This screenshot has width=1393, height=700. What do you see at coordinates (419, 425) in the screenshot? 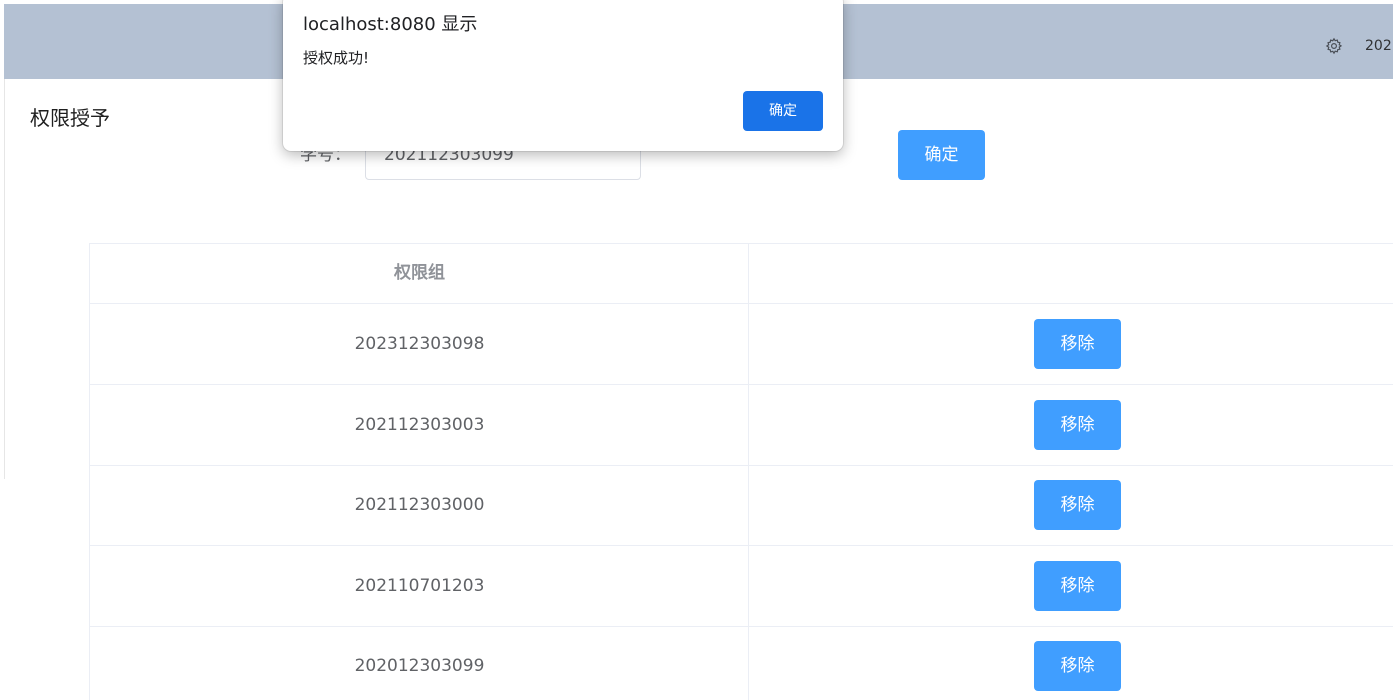
I see `row-id: 202112303003` at bounding box center [419, 425].